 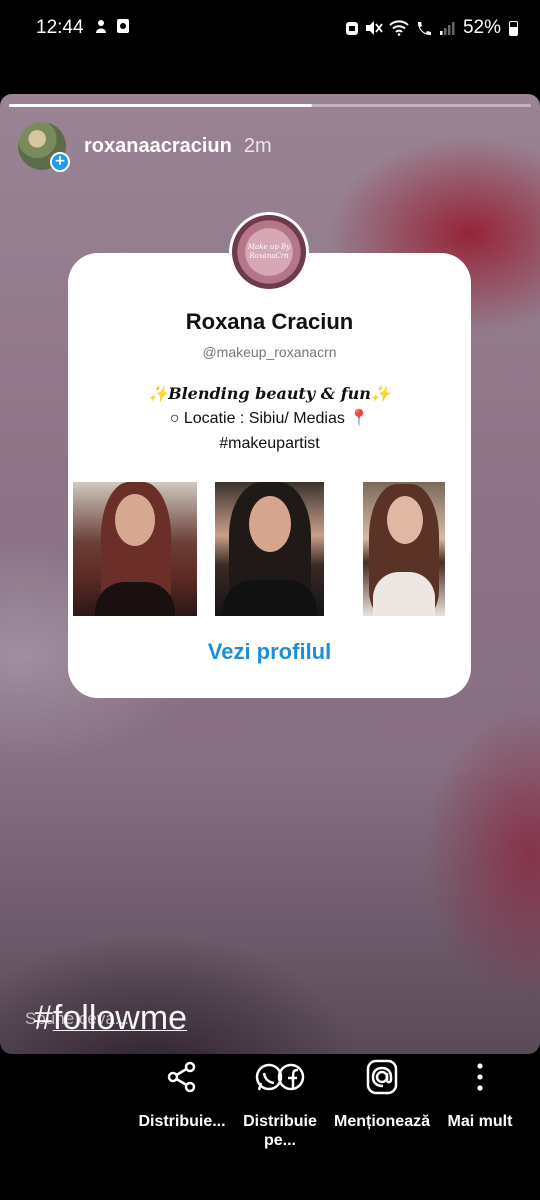 I want to click on mention-icon, so click(x=382, y=1077).